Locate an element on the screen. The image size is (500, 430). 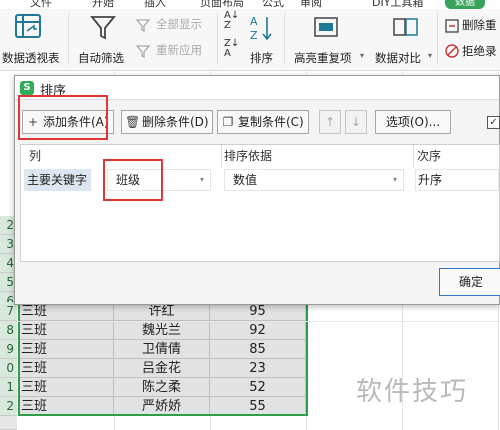
reapply-button: 重新应用 is located at coordinates (179, 50).